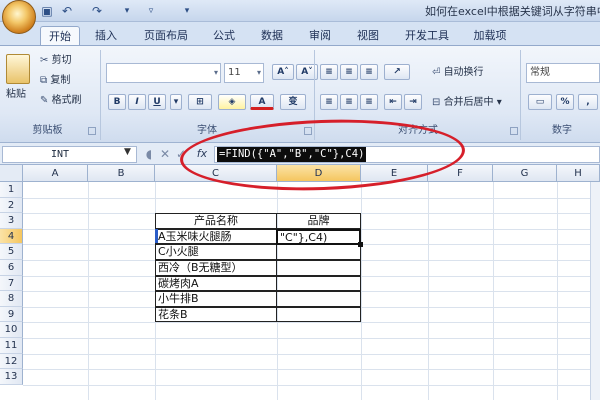 The height and width of the screenshot is (400, 600). Describe the element at coordinates (11, 346) in the screenshot. I see `row-header-11: 11` at that location.